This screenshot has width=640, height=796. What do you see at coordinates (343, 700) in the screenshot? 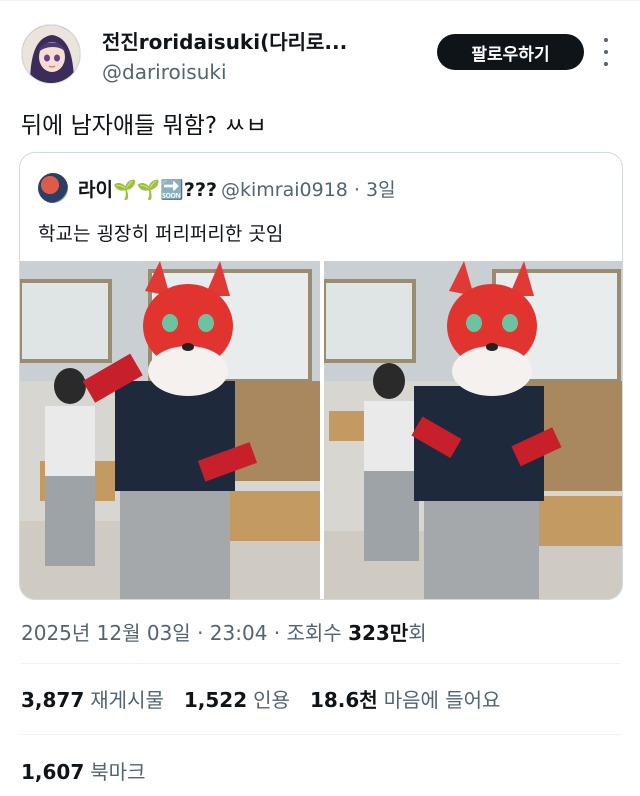
I see `likes-count: 18.6천` at bounding box center [343, 700].